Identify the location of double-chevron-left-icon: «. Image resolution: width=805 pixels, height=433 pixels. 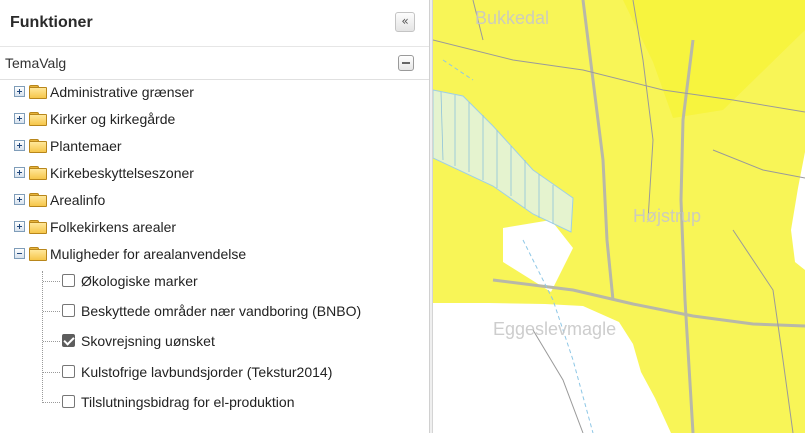
(405, 21).